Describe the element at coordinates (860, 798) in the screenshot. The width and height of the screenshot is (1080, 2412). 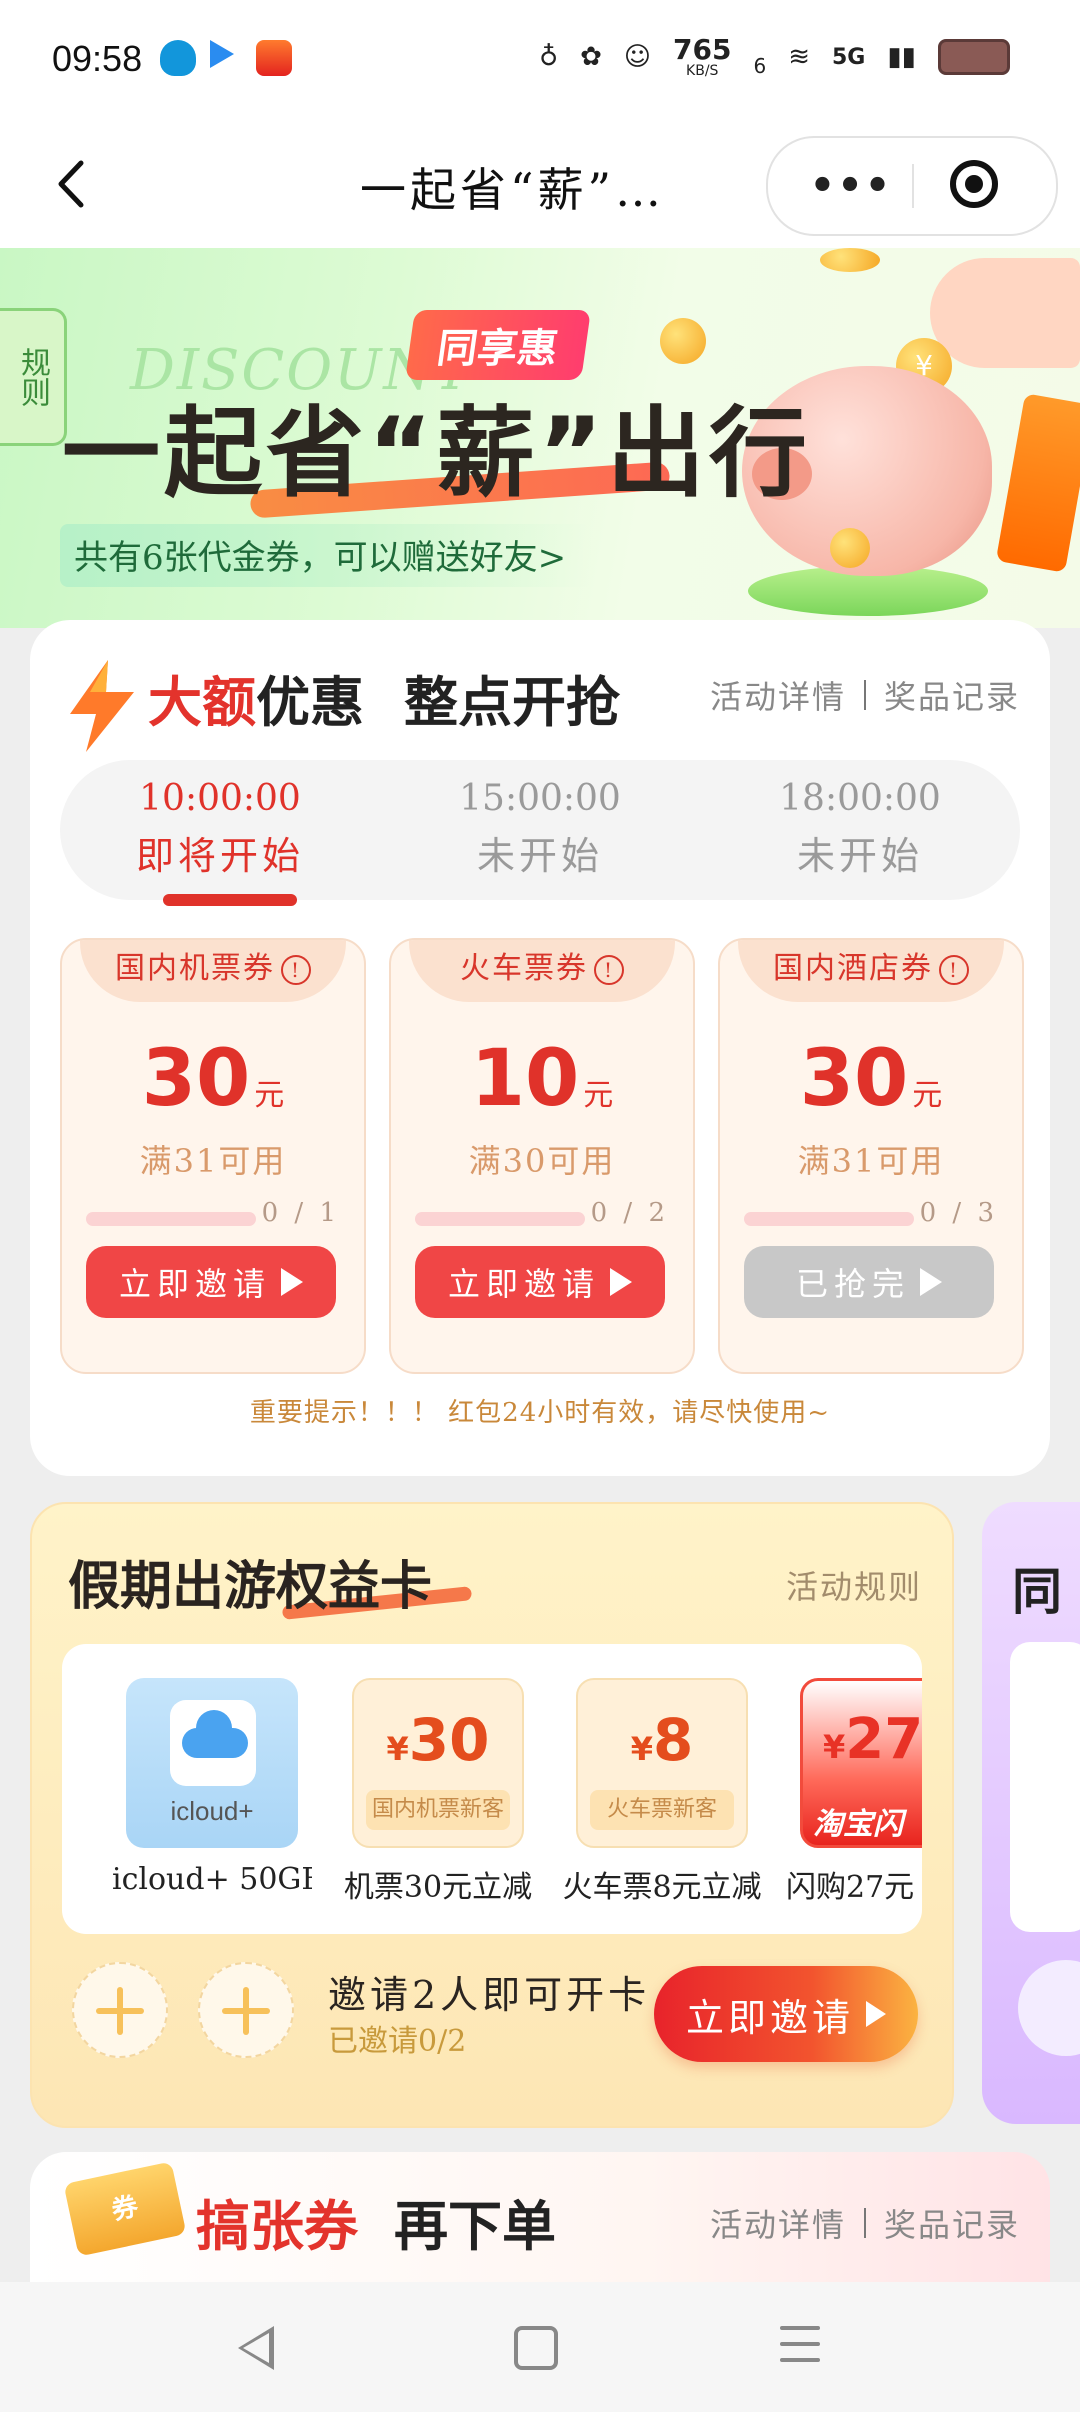
I see `slot-time: 18:00:00` at that location.